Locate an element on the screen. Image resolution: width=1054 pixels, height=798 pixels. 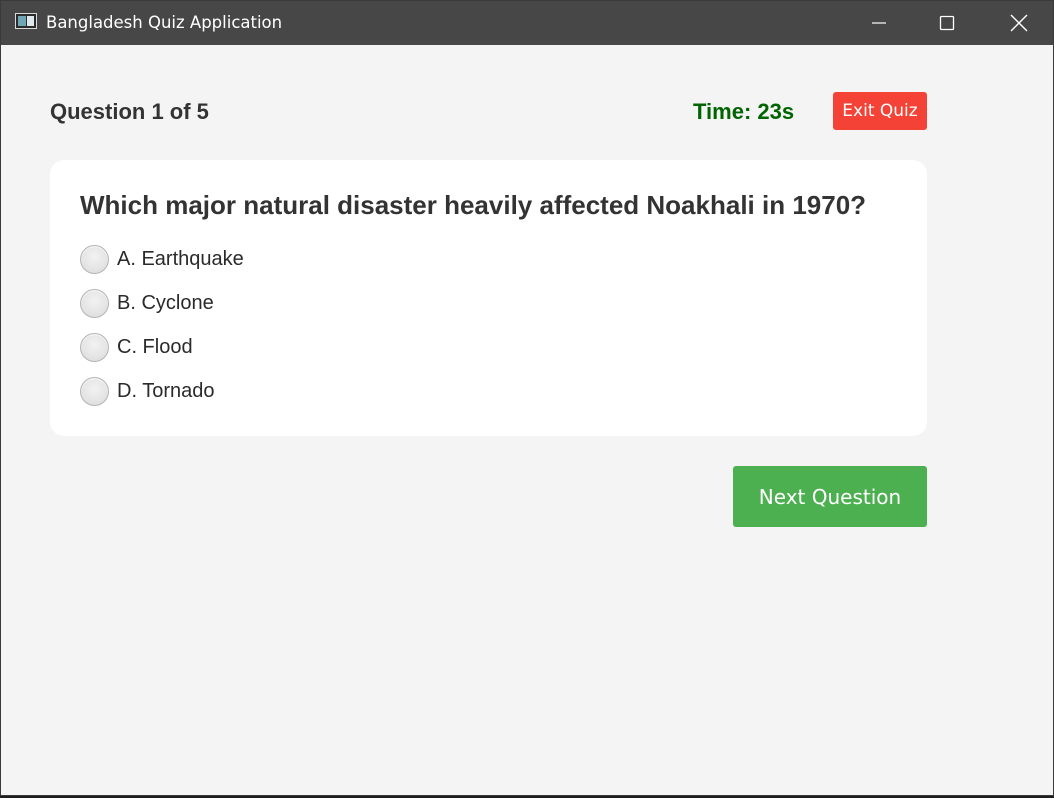
next-question-button: Next Question is located at coordinates (830, 496).